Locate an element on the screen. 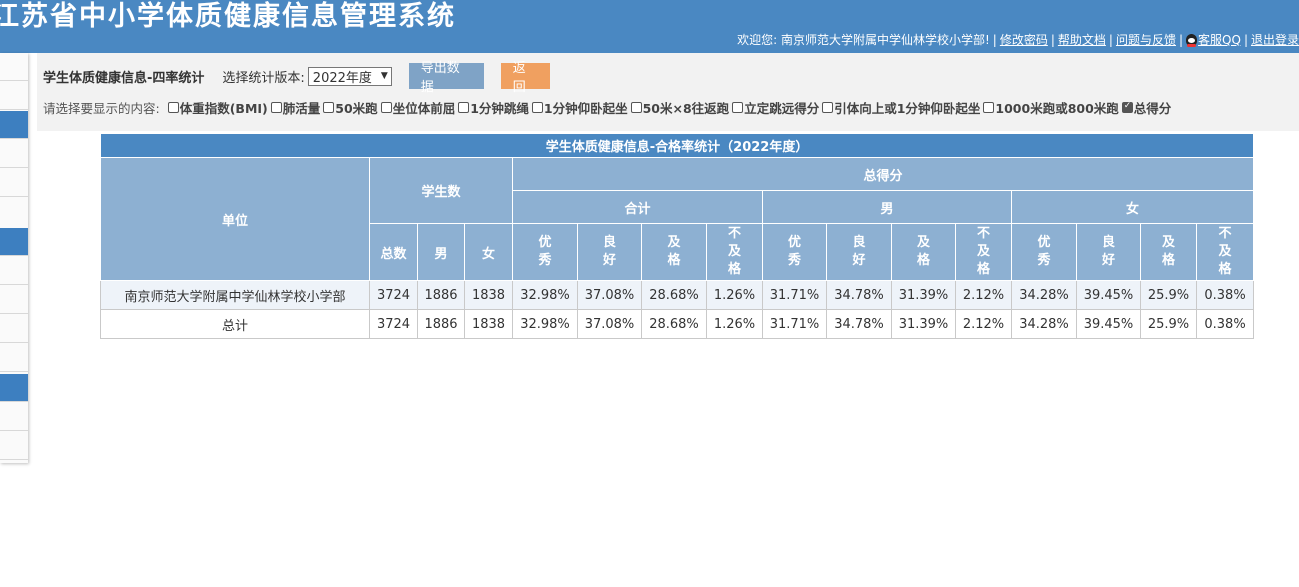 Image resolution: width=1299 pixels, height=587 pixels. unit-cell: 总计 is located at coordinates (235, 324).